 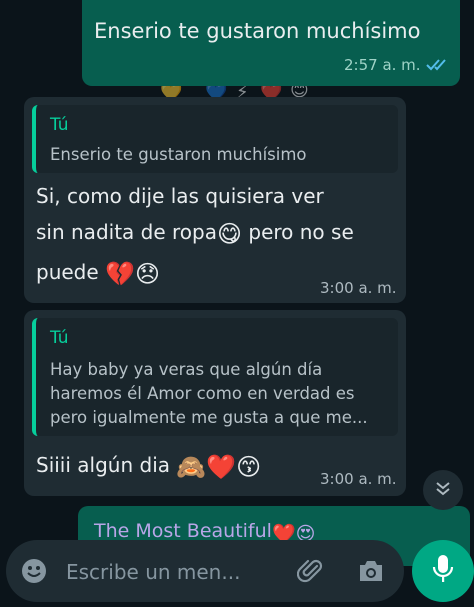 What do you see at coordinates (178, 154) in the screenshot?
I see `reply-text: Enserio te gustaron muchísimo` at bounding box center [178, 154].